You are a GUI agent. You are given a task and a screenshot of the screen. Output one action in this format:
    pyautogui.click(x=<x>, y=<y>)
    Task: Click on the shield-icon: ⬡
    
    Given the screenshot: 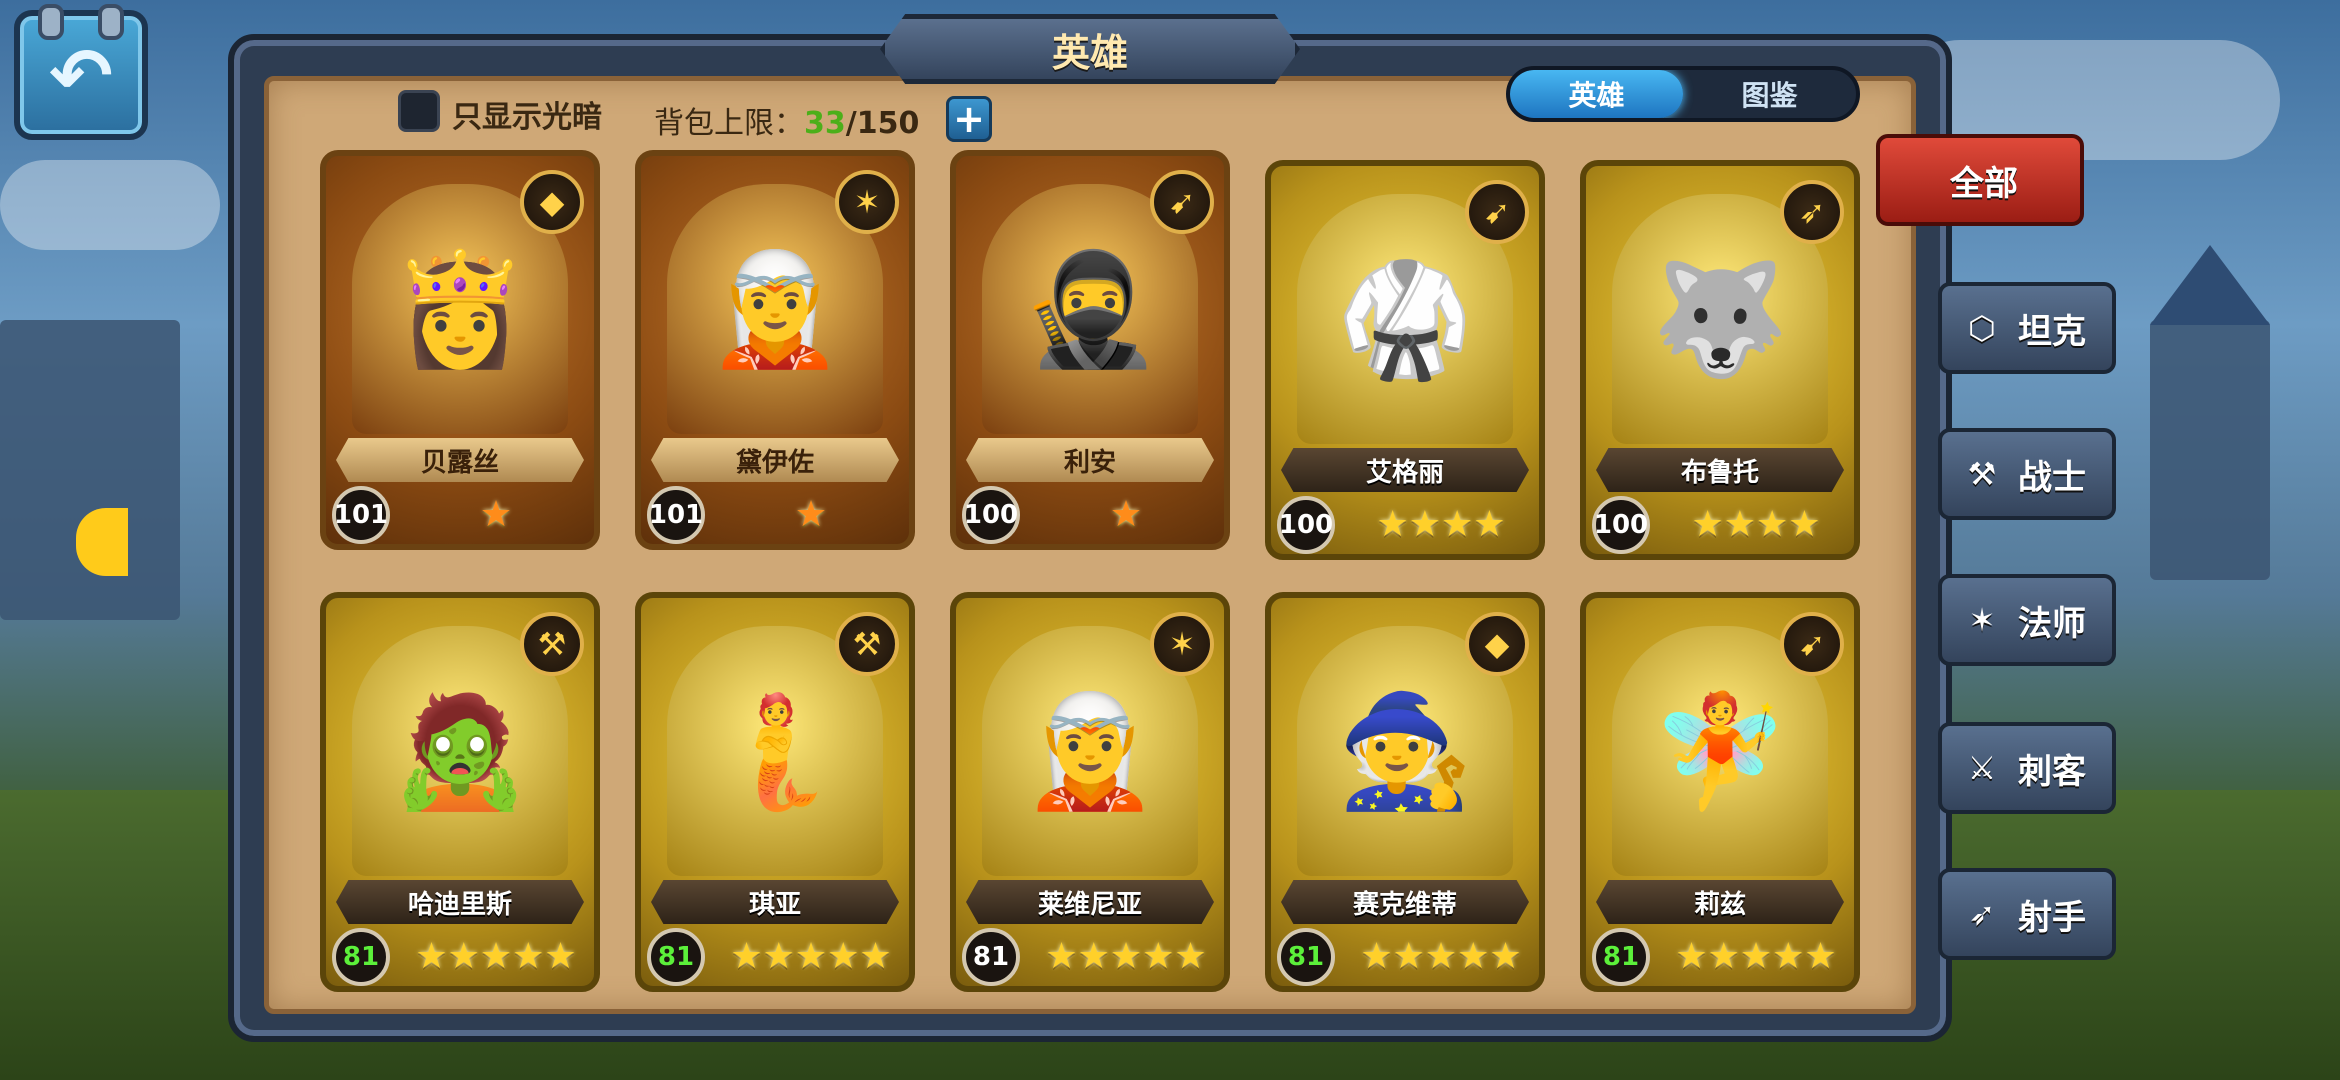 What is the action you would take?
    pyautogui.click(x=1982, y=328)
    